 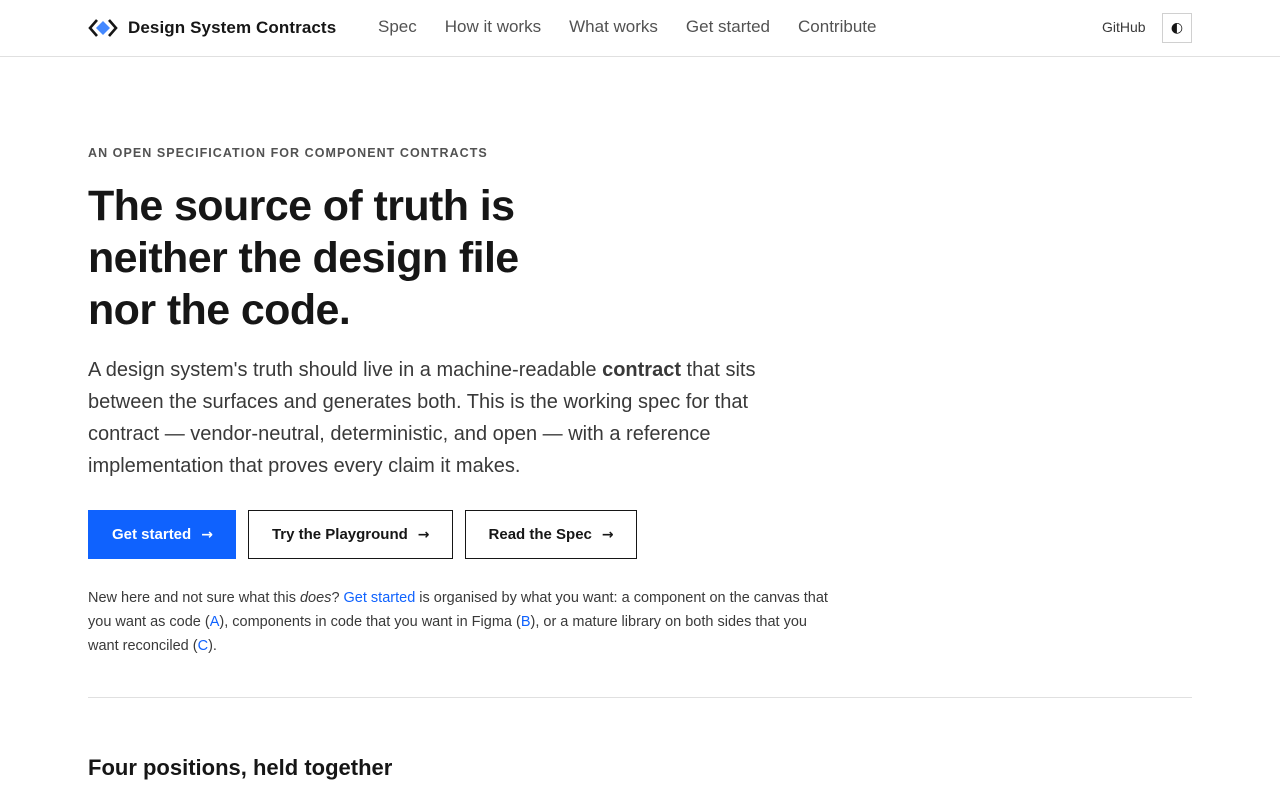 What do you see at coordinates (540, 534) in the screenshot?
I see `read-spec-button-label: Read the Spec` at bounding box center [540, 534].